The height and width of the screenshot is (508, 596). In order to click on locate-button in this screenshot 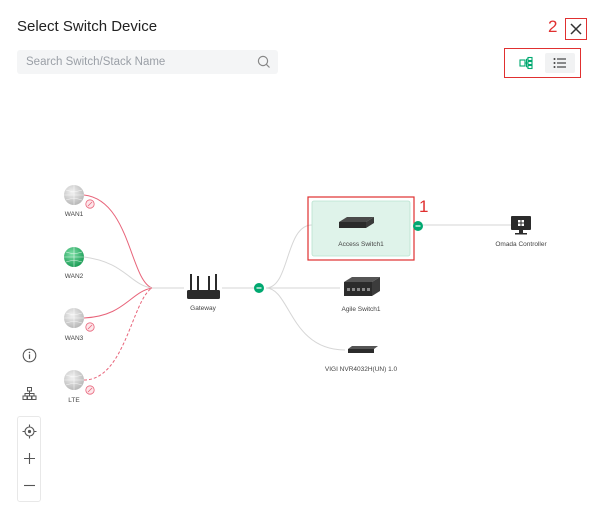, I will do `click(29, 431)`.